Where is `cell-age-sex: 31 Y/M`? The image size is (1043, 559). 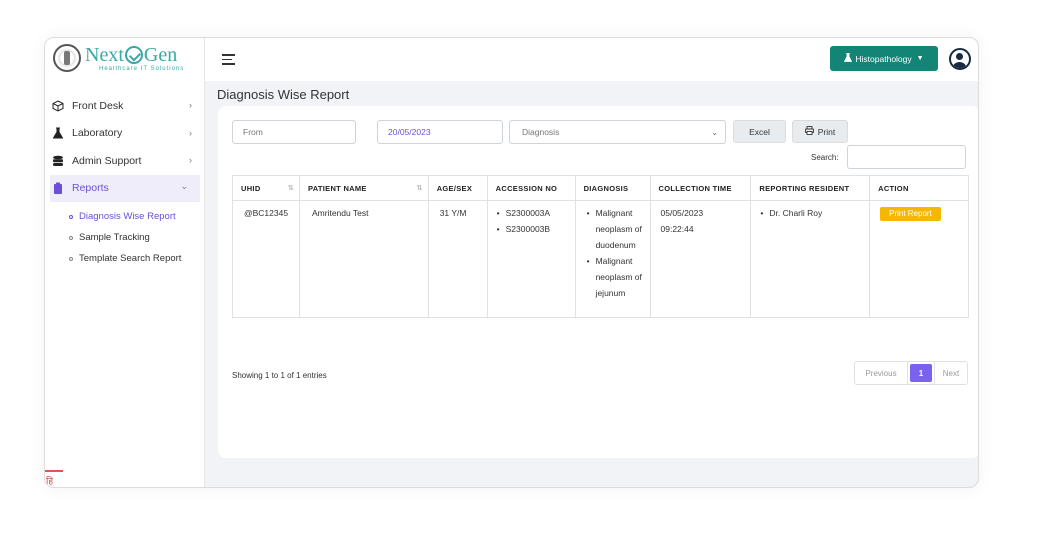
cell-age-sex: 31 Y/M is located at coordinates (457, 259).